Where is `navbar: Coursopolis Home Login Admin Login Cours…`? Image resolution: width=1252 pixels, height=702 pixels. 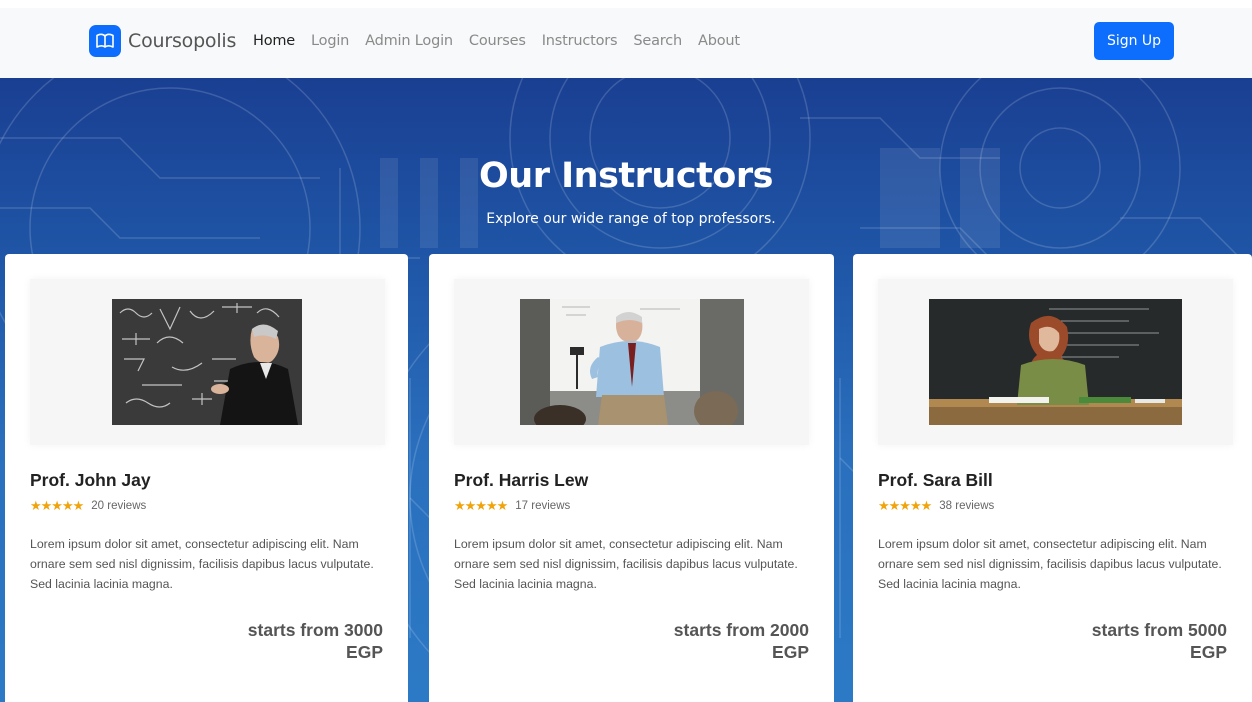
navbar: Coursopolis Home Login Admin Login Cours… is located at coordinates (626, 39).